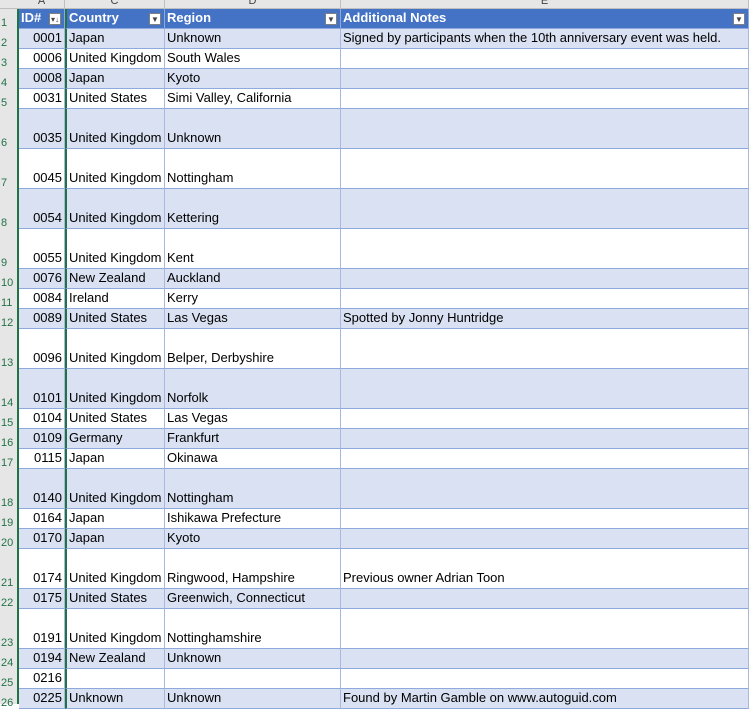 Image resolution: width=749 pixels, height=709 pixels. Describe the element at coordinates (8, 659) in the screenshot. I see `row-number: 24` at that location.